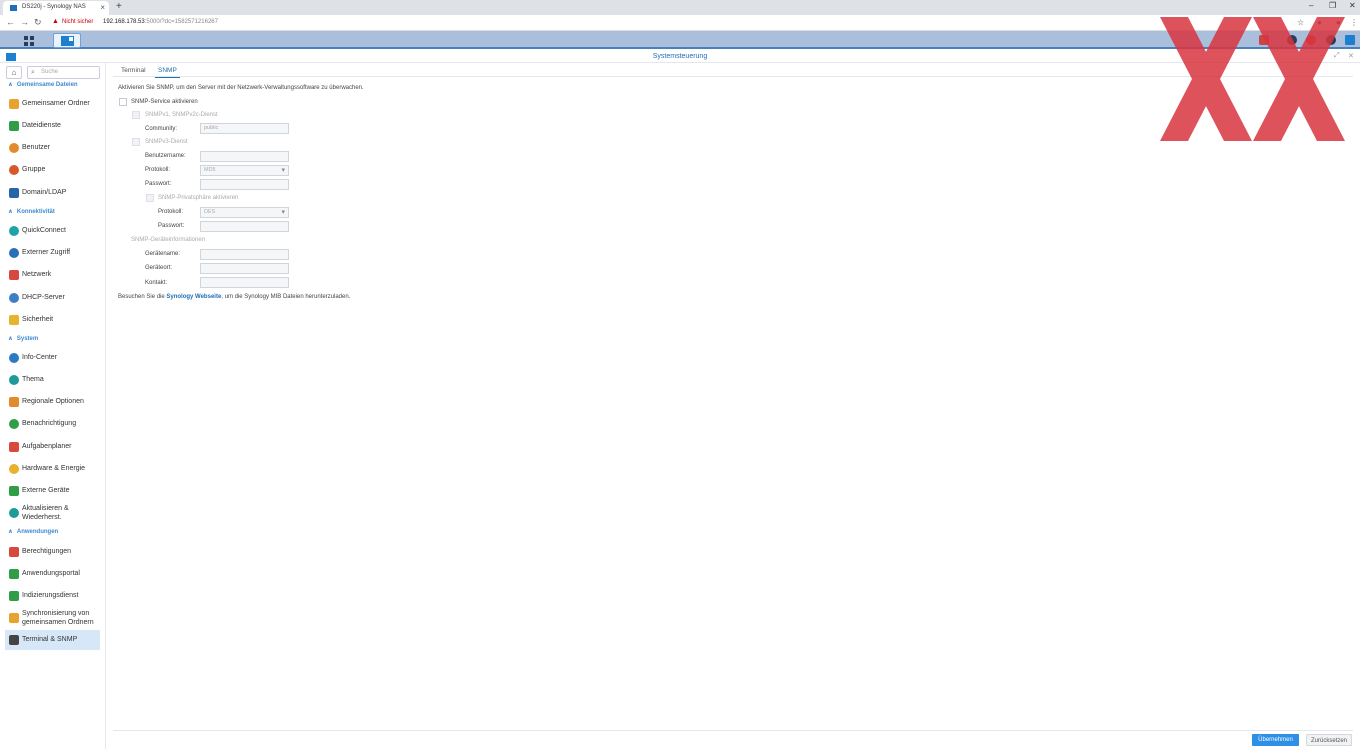 The height and width of the screenshot is (749, 1360). Describe the element at coordinates (1329, 740) in the screenshot. I see `reset-button: Zurücksetzen` at that location.